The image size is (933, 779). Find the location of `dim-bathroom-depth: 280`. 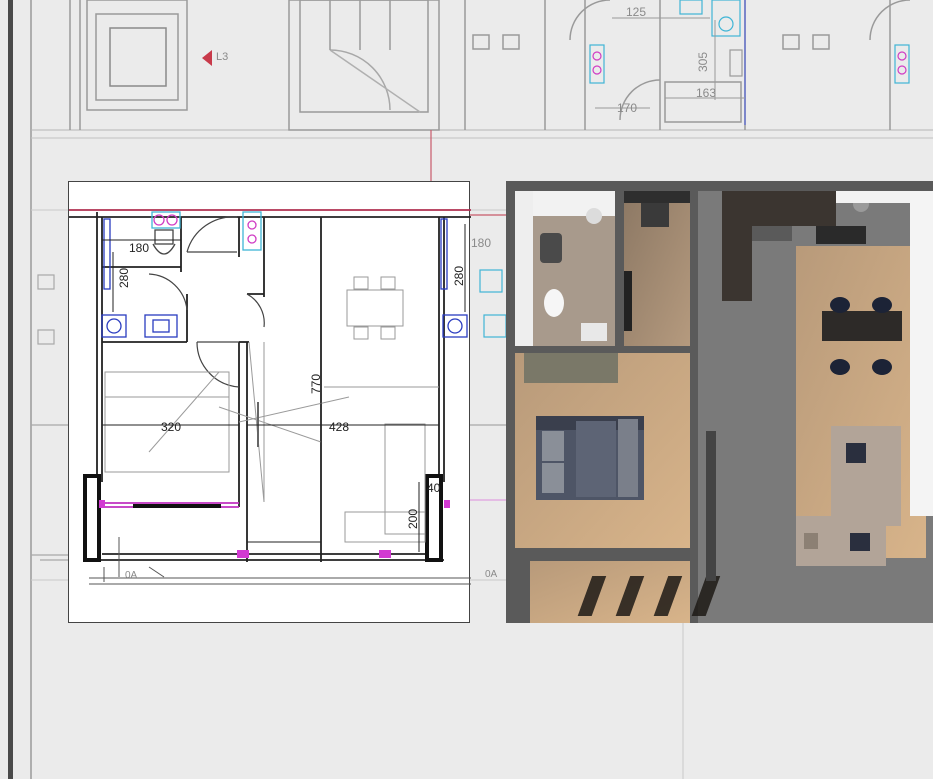

dim-bathroom-depth: 280 is located at coordinates (124, 278).